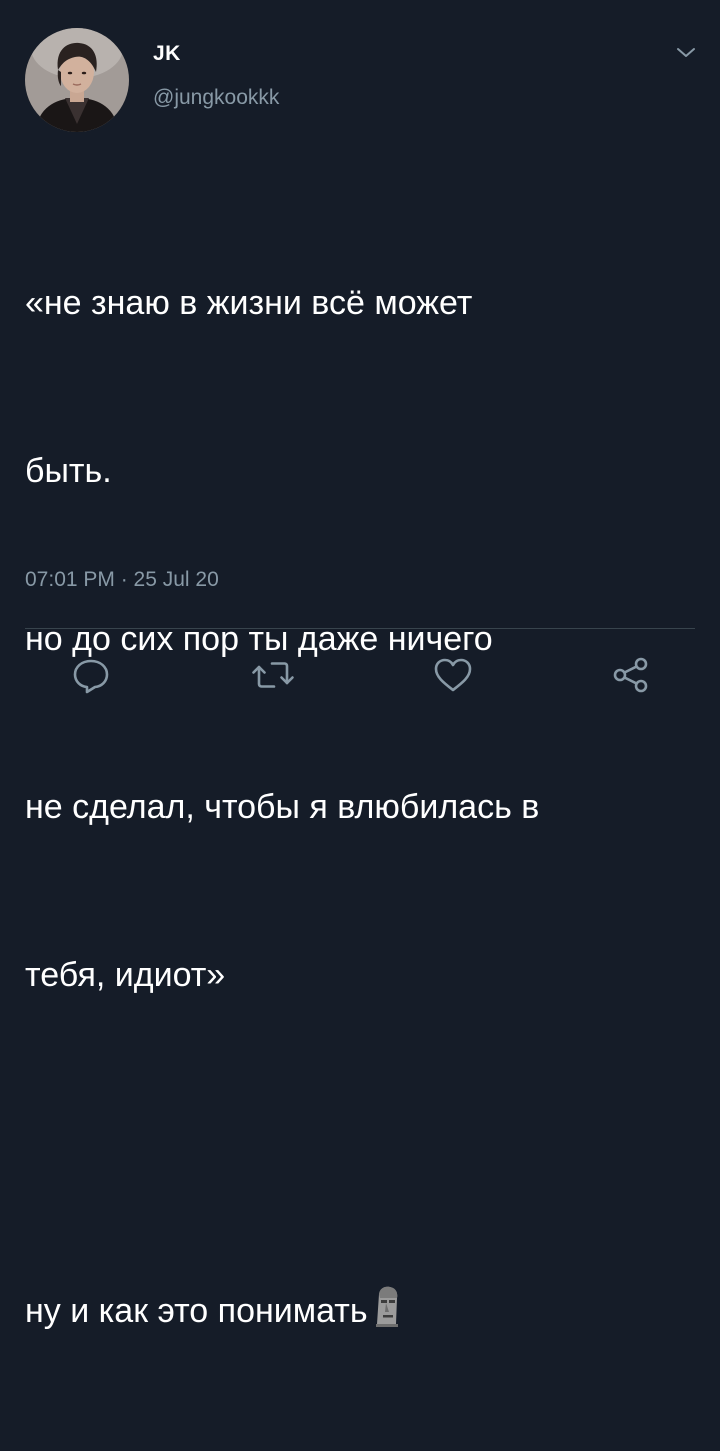  I want to click on like-icon, so click(453, 675).